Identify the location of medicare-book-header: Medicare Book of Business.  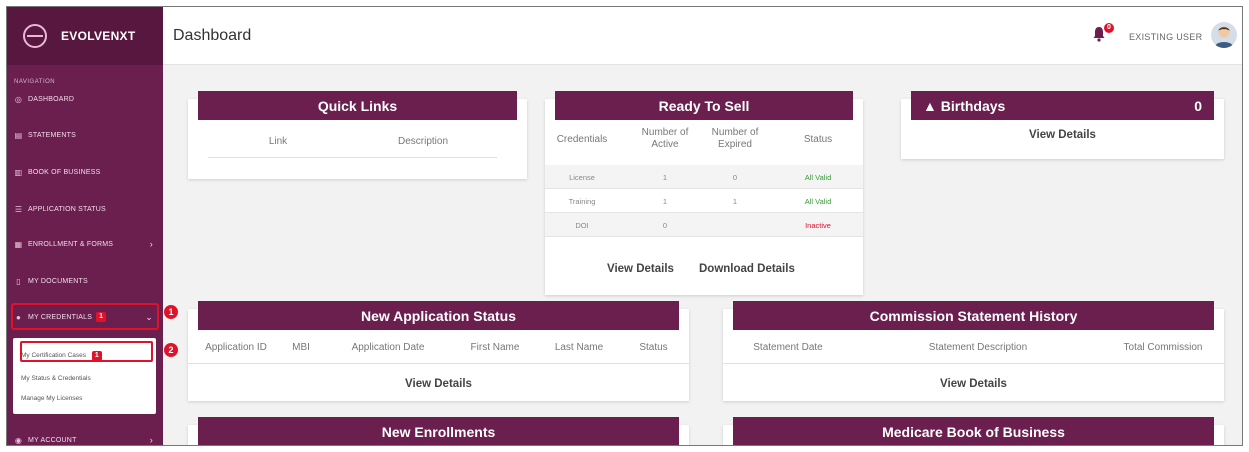
(973, 431).